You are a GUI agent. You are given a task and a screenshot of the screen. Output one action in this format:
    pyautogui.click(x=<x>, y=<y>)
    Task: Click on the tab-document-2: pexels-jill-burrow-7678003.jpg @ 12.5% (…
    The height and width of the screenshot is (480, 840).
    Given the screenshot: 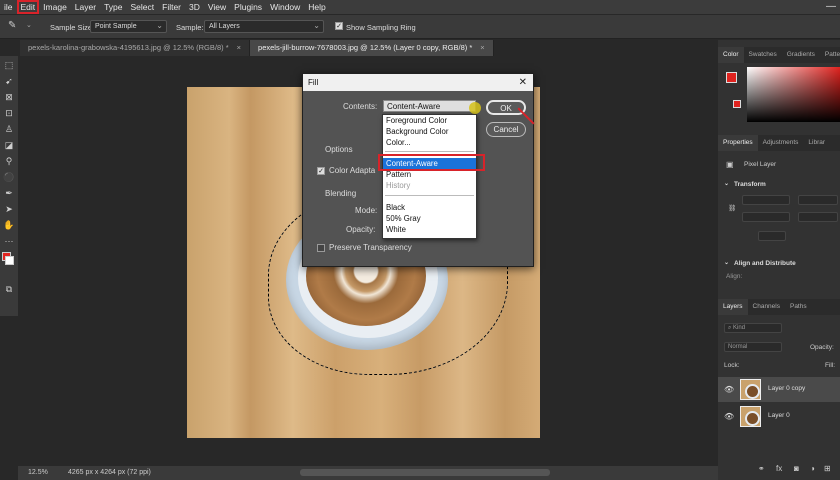 What is the action you would take?
    pyautogui.click(x=372, y=48)
    